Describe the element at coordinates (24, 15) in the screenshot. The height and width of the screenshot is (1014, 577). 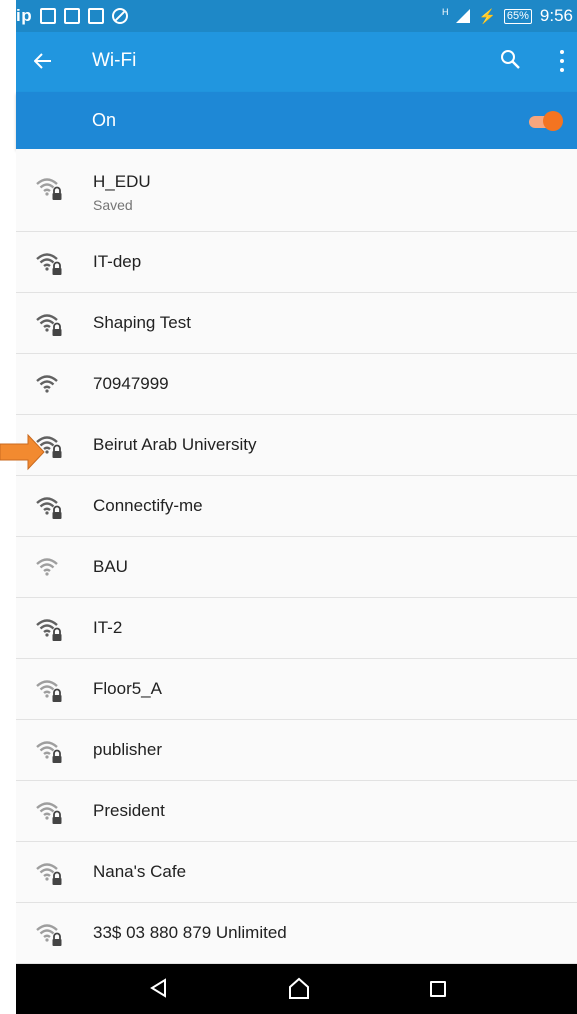
I see `status-ip-text: ip` at that location.